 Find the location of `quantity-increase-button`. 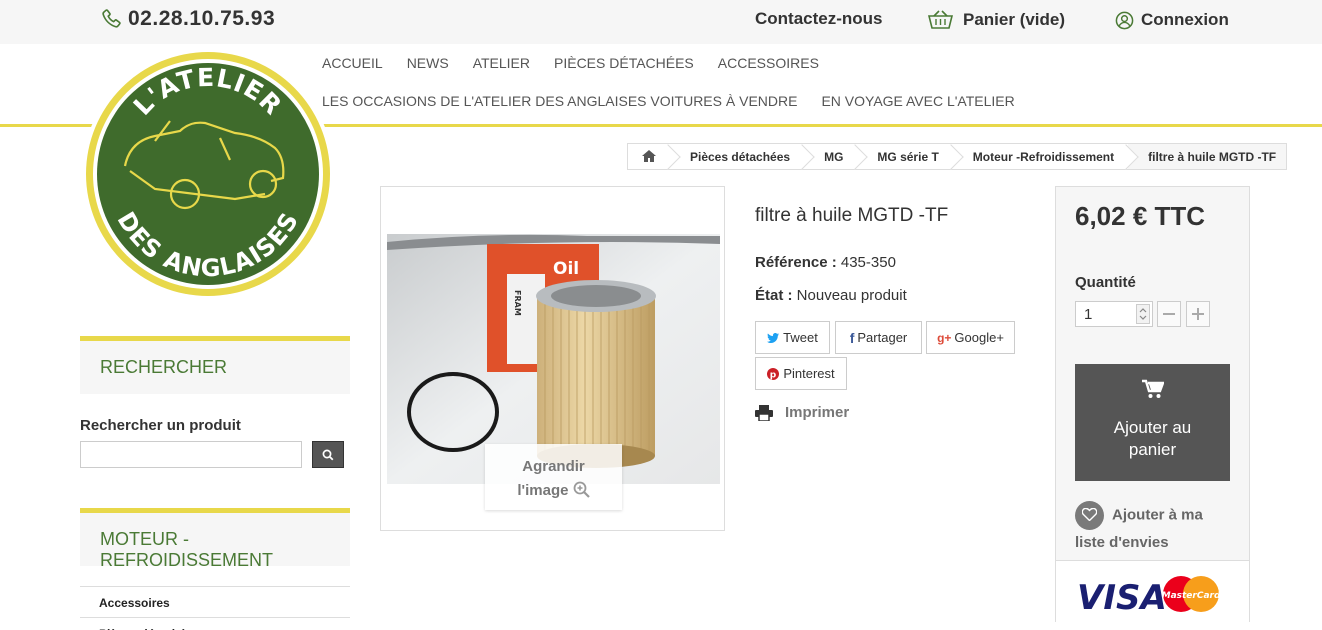

quantity-increase-button is located at coordinates (1198, 314).